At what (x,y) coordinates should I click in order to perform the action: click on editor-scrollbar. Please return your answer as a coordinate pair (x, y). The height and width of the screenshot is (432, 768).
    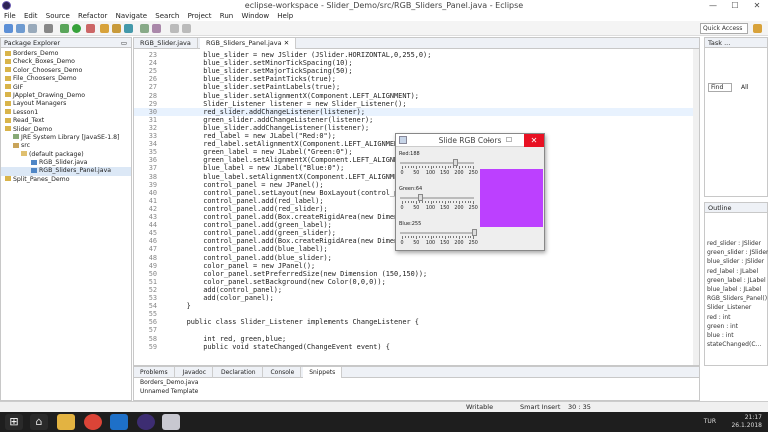
    Looking at the image, I should click on (696, 207).